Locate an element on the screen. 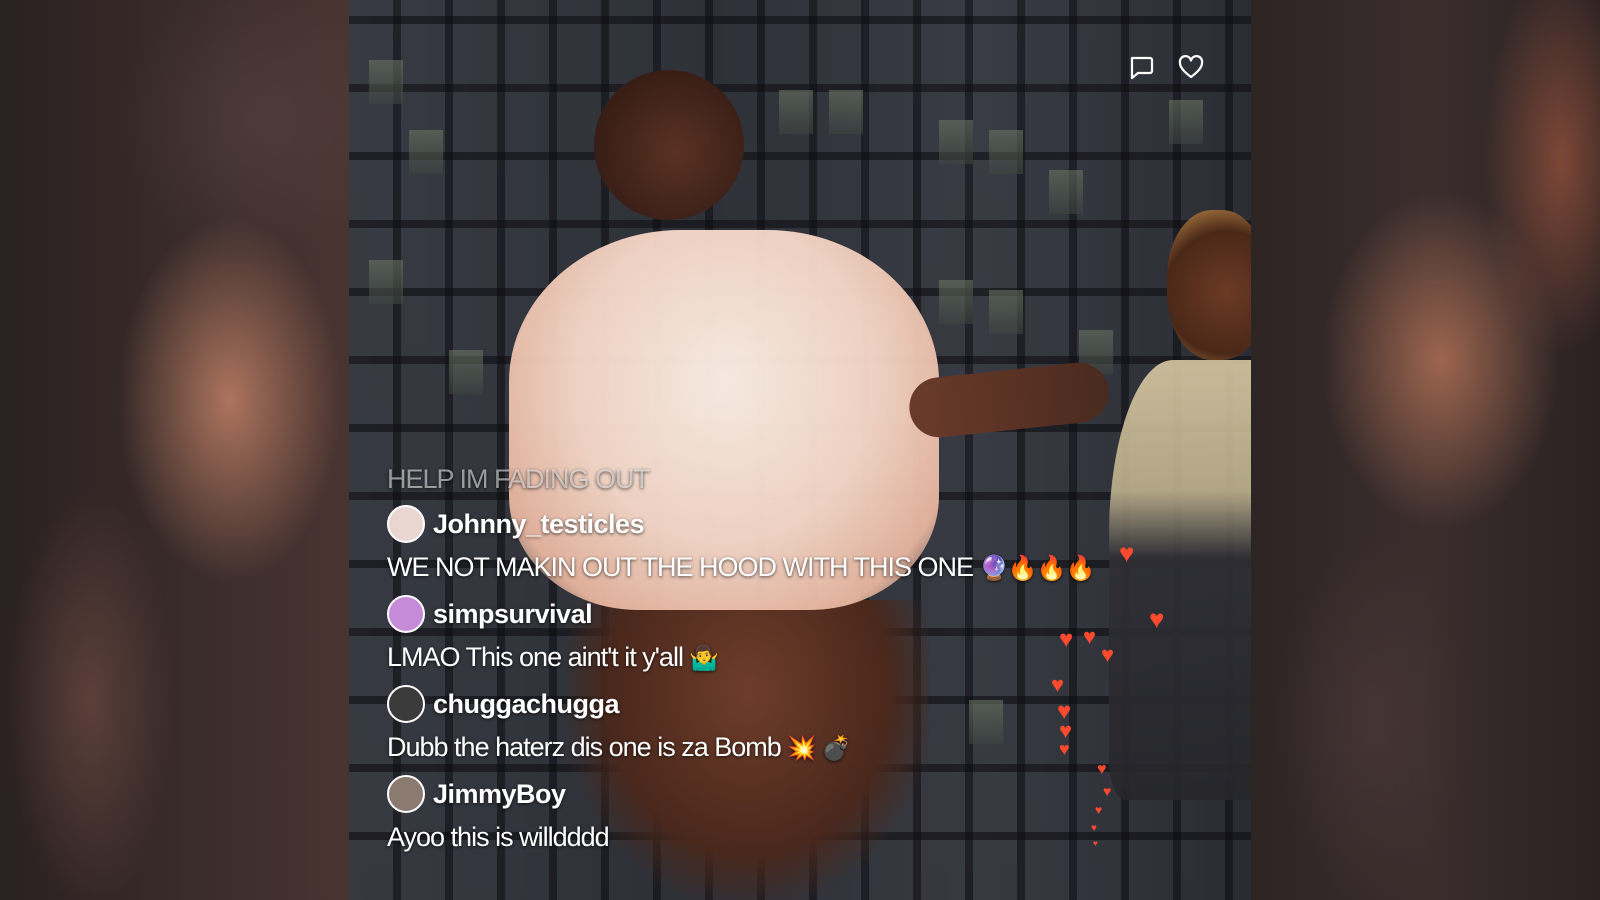  status-text: HELP IM FADING OUT is located at coordinates (518, 479).